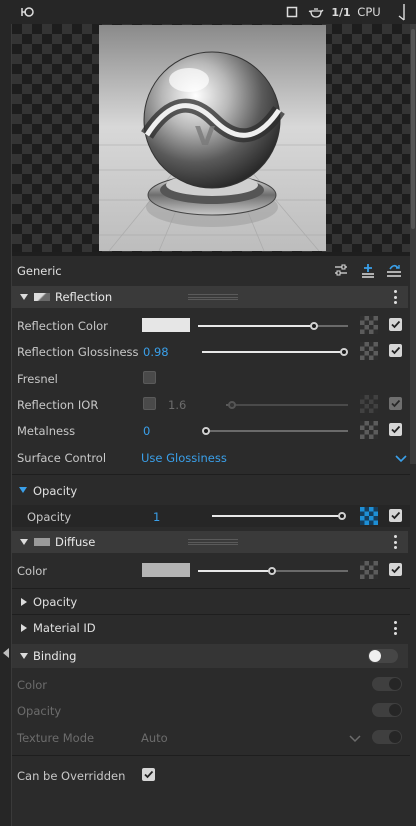 This screenshot has height=826, width=416. What do you see at coordinates (369, 430) in the screenshot?
I see `metalness-texture-slot` at bounding box center [369, 430].